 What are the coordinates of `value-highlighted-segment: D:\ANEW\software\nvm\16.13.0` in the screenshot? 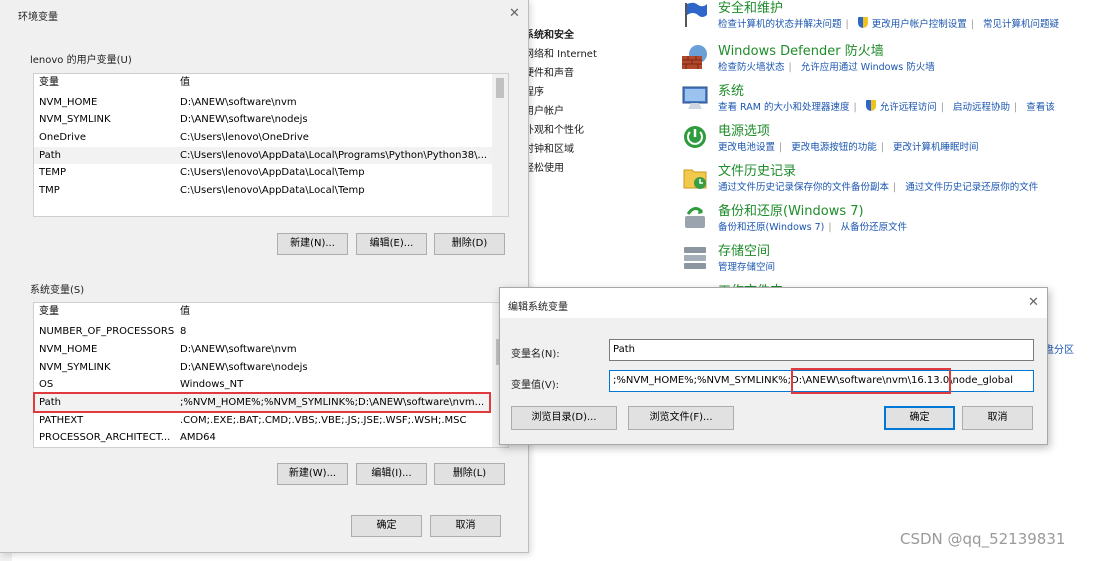 It's located at (870, 380).